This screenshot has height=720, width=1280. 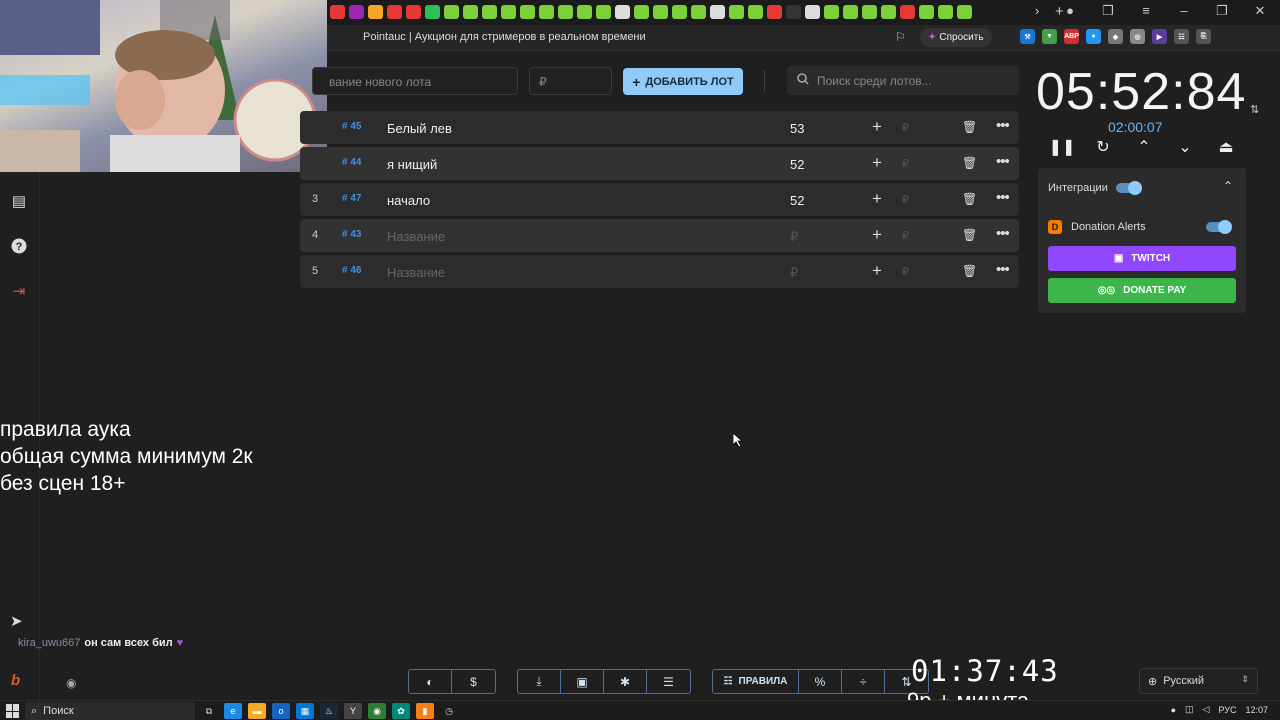 I want to click on ext-icon-4: ●, so click(x=1093, y=36).